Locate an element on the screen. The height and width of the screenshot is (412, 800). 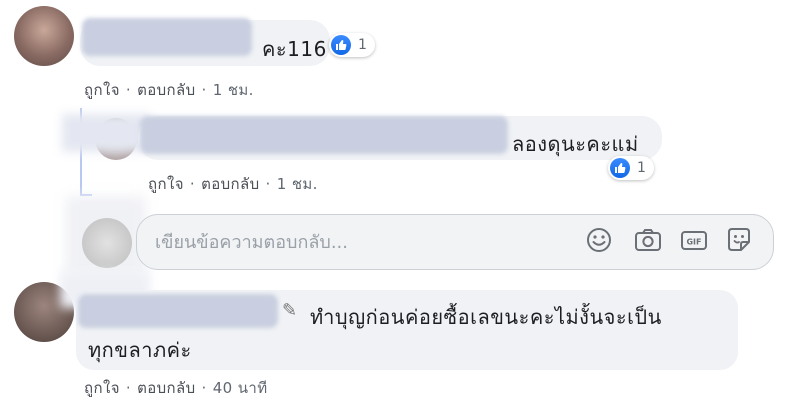
camera-icon is located at coordinates (648, 240).